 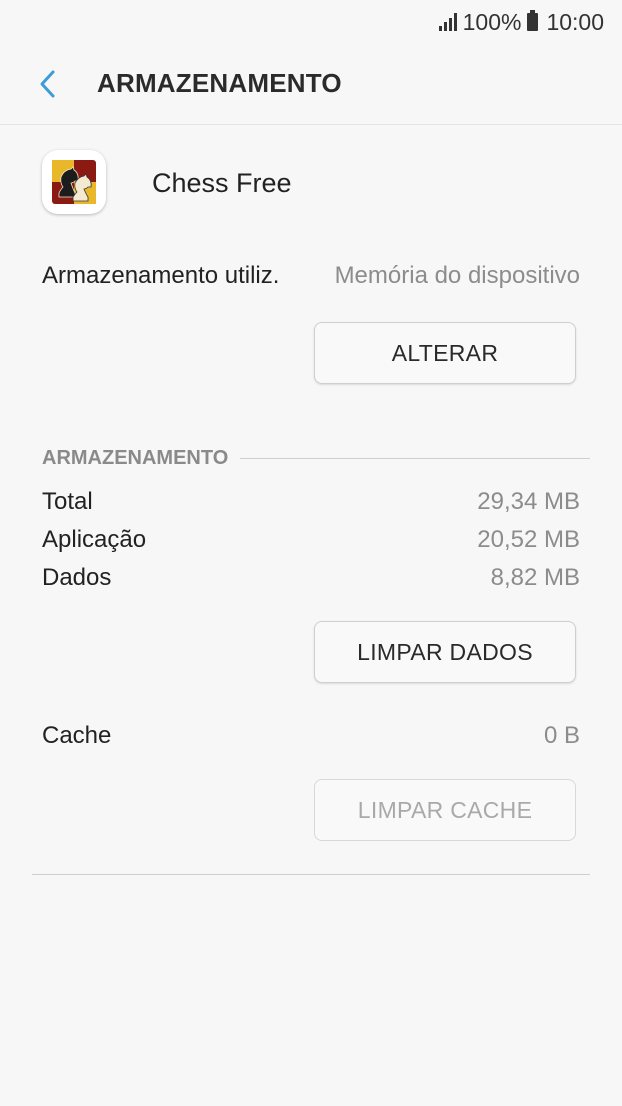 I want to click on chess-knight-icon, so click(x=74, y=182).